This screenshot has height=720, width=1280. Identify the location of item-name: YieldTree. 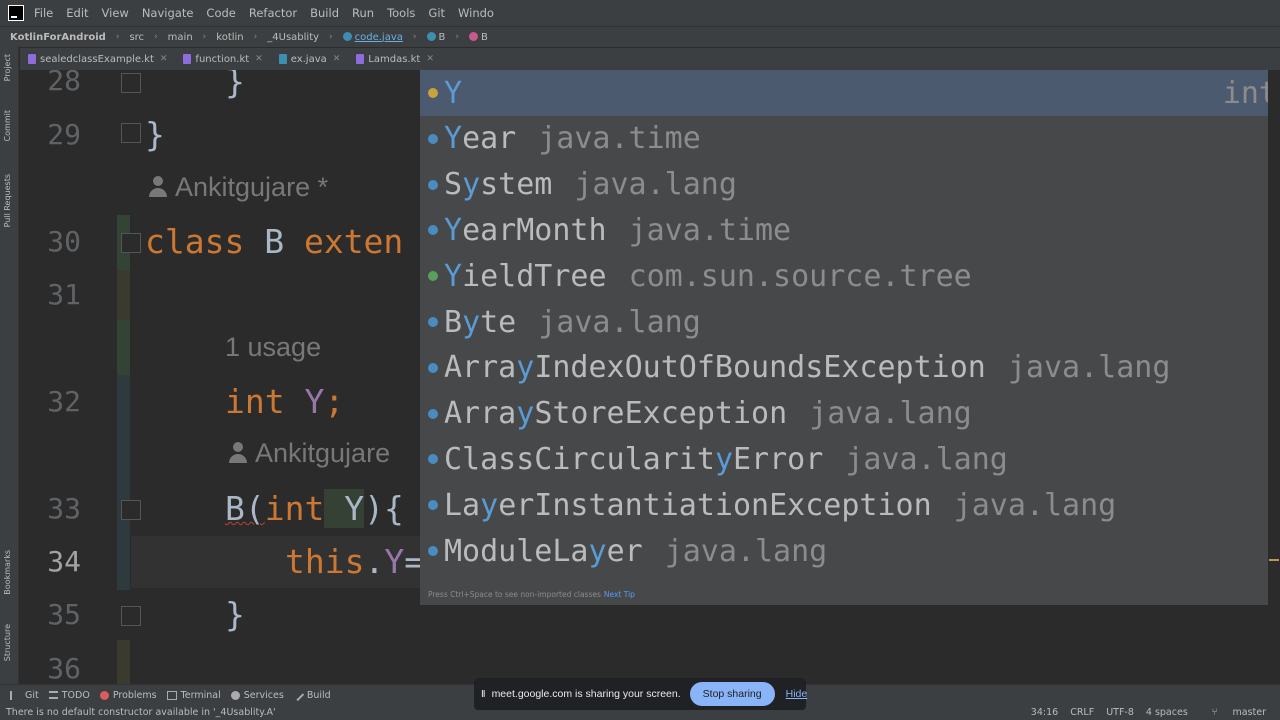
(525, 276).